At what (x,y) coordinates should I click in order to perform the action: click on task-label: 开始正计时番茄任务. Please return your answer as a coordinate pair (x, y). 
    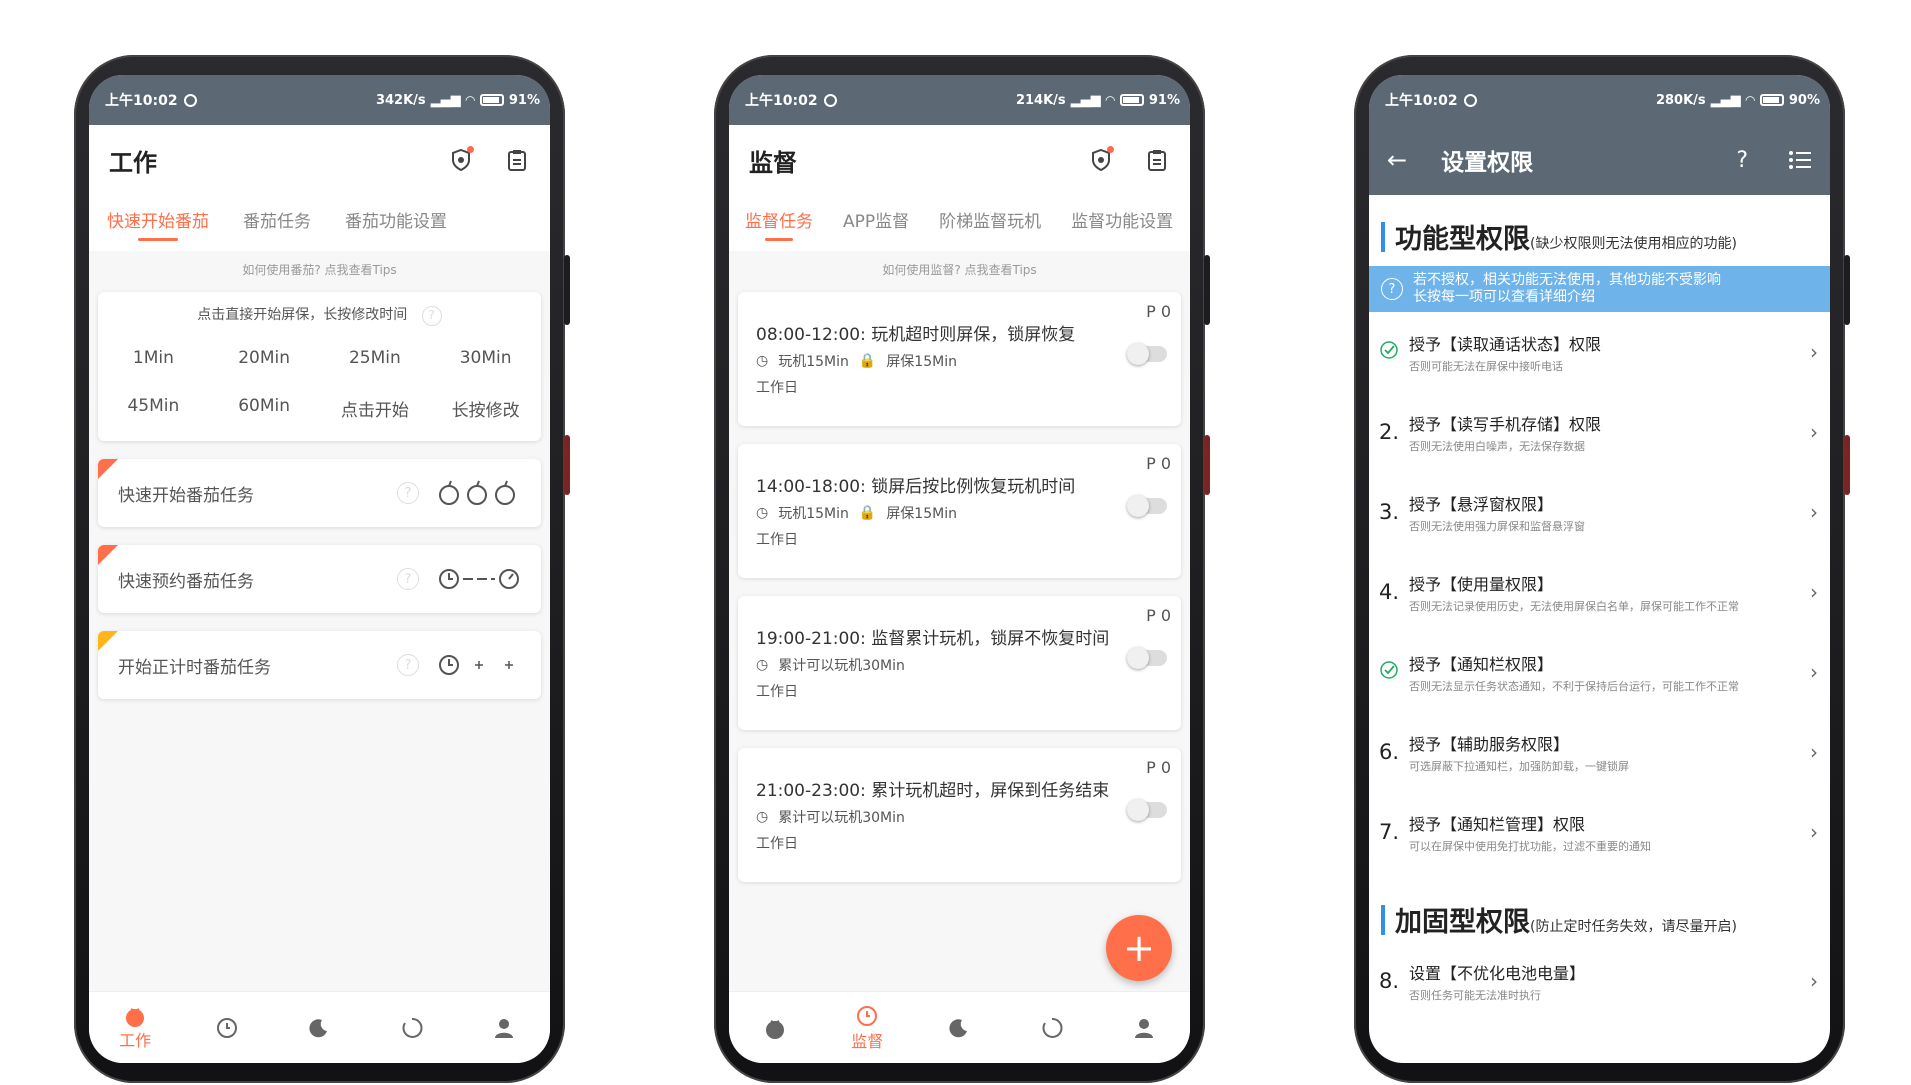
    Looking at the image, I should click on (194, 667).